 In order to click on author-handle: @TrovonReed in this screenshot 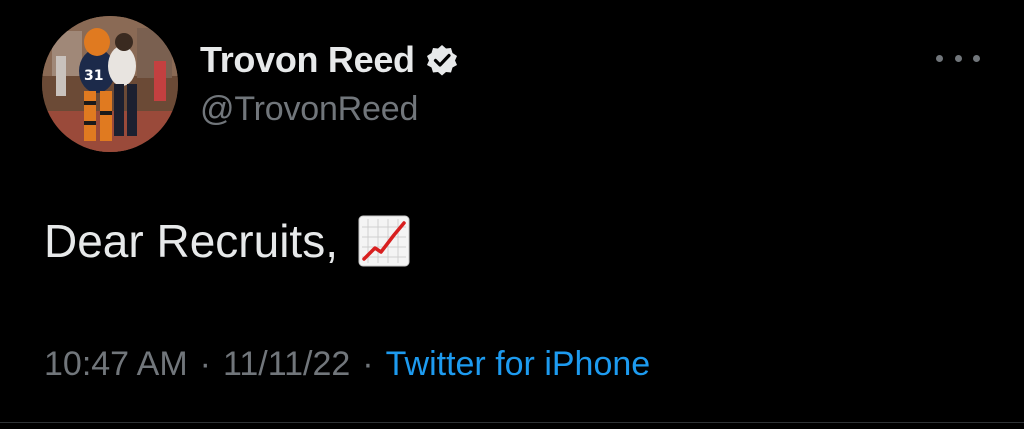, I will do `click(329, 109)`.